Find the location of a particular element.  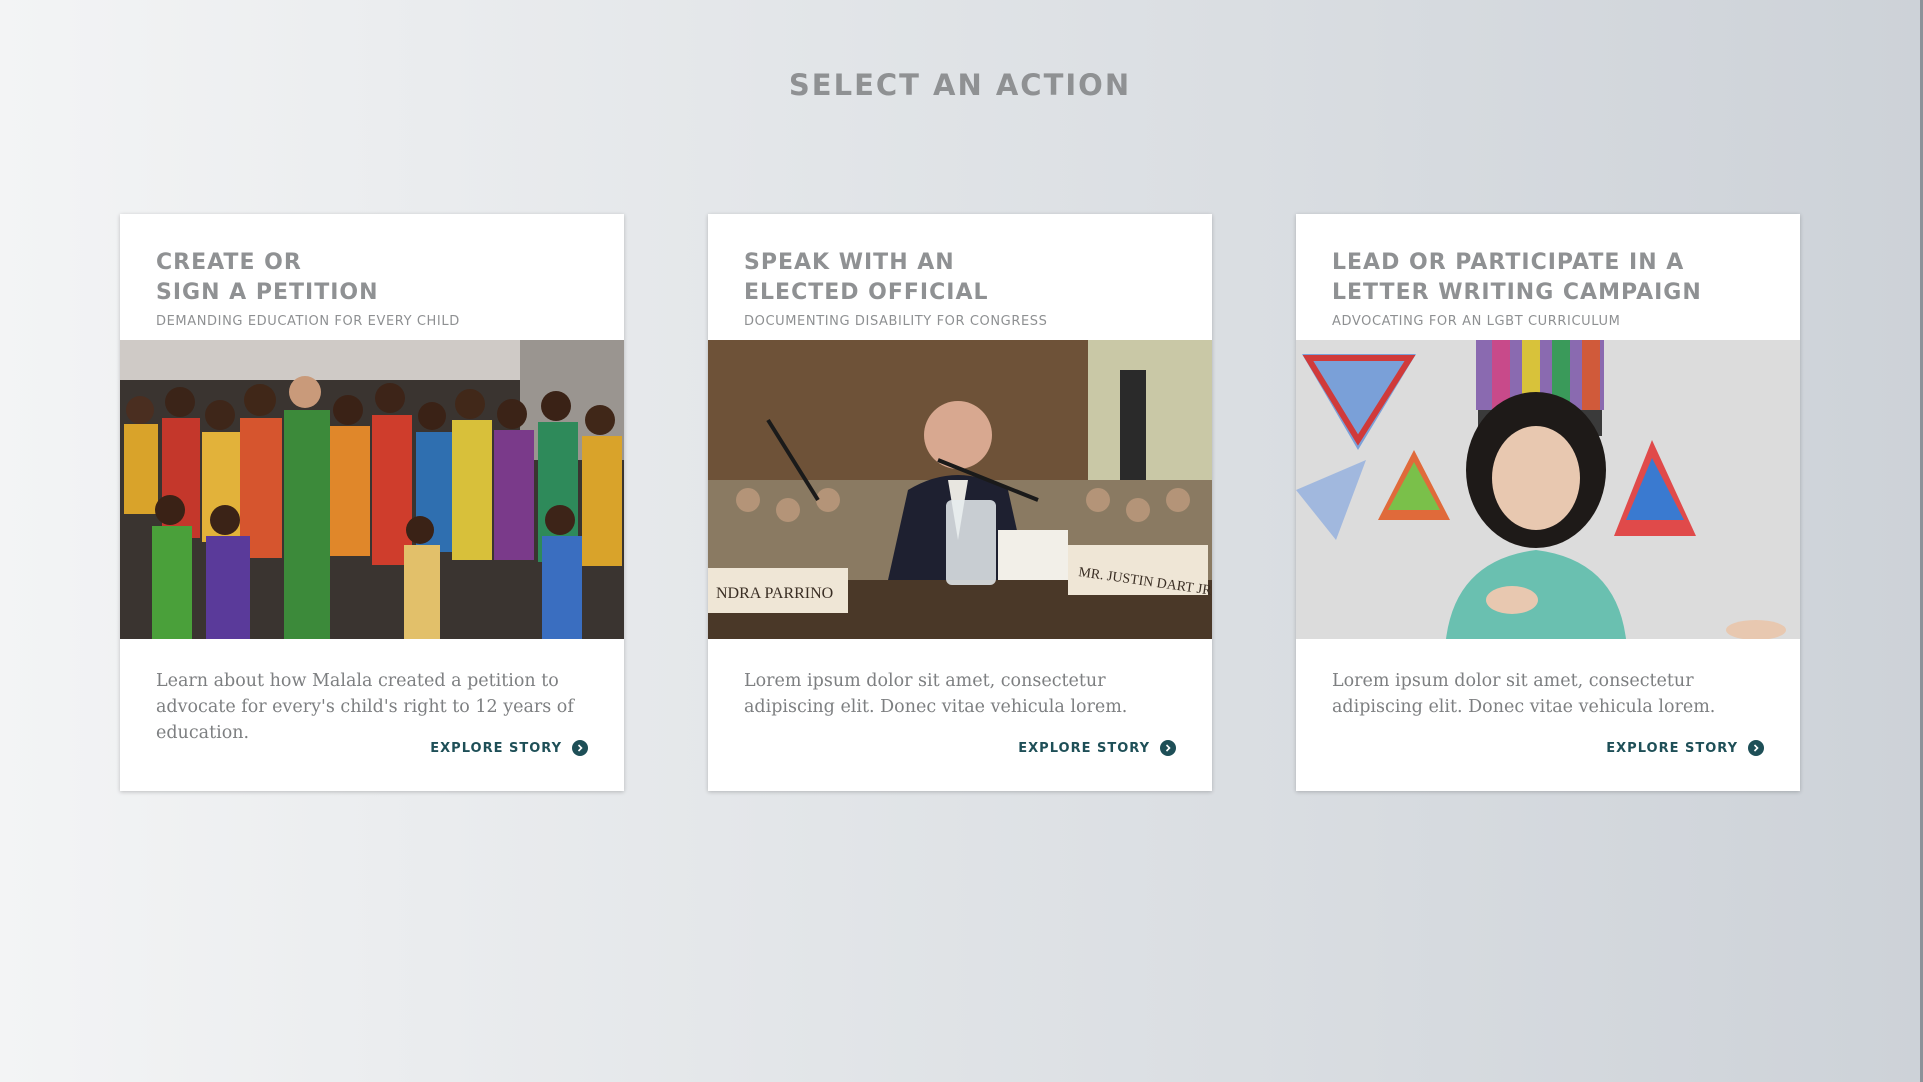

card-subtitle: DEMANDING EDUCATION FOR EVERY CHILD is located at coordinates (308, 321).